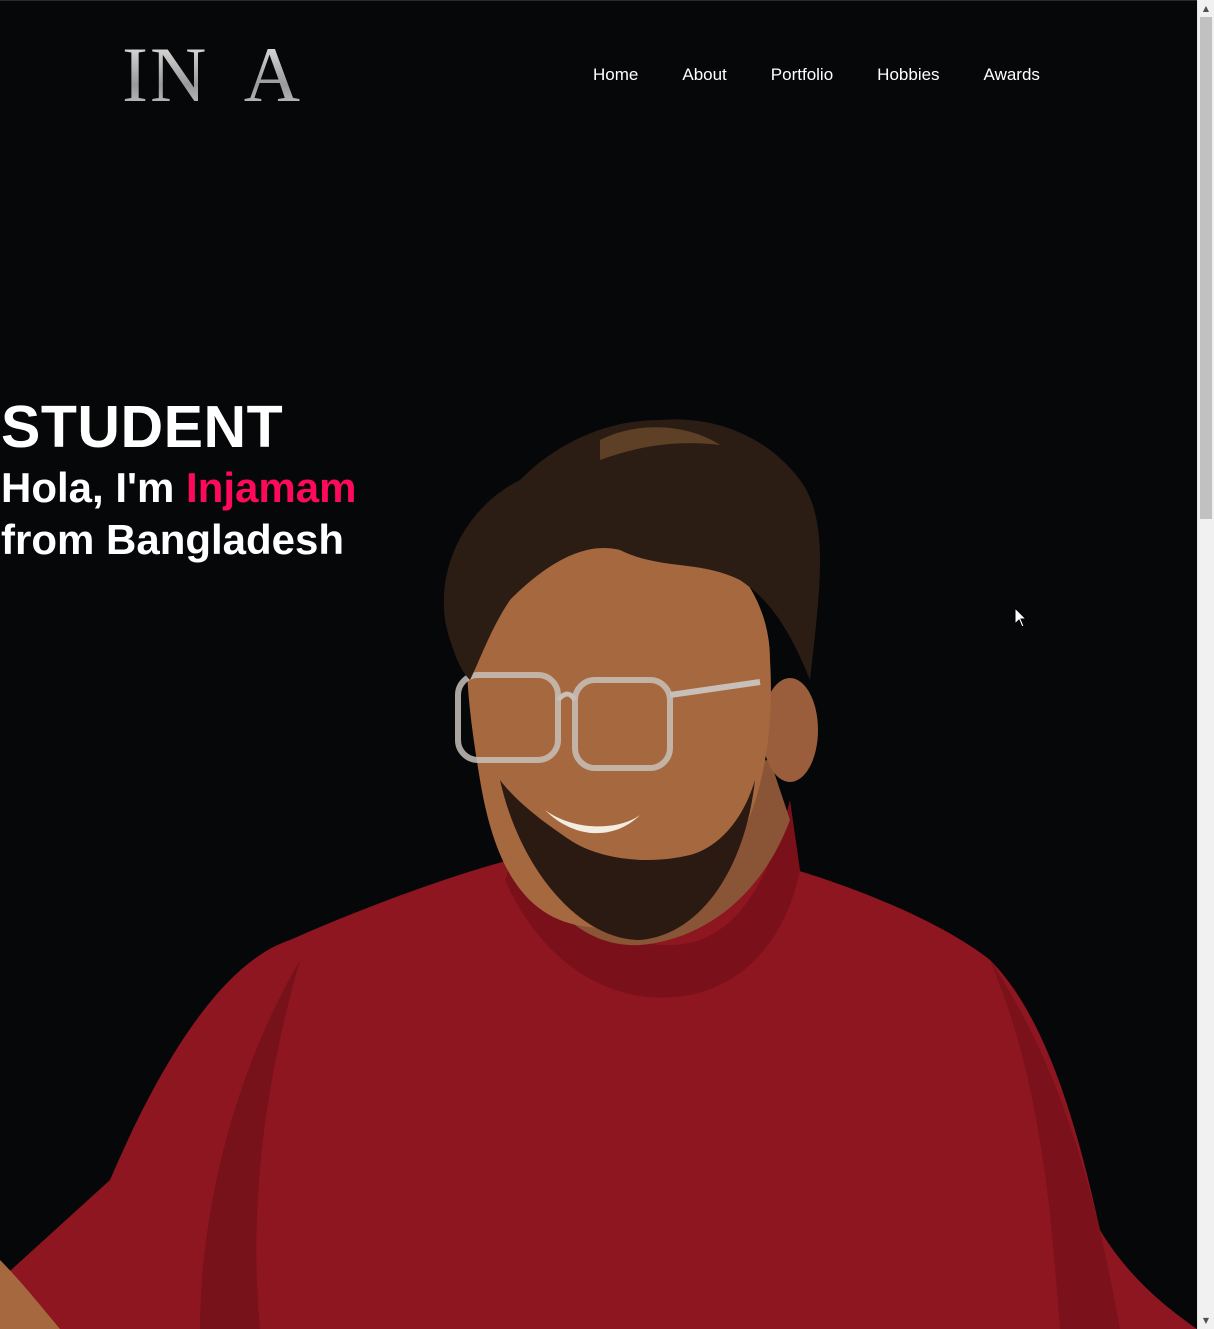  Describe the element at coordinates (173, 539) in the screenshot. I see `hero-origin: from Bangladesh` at that location.